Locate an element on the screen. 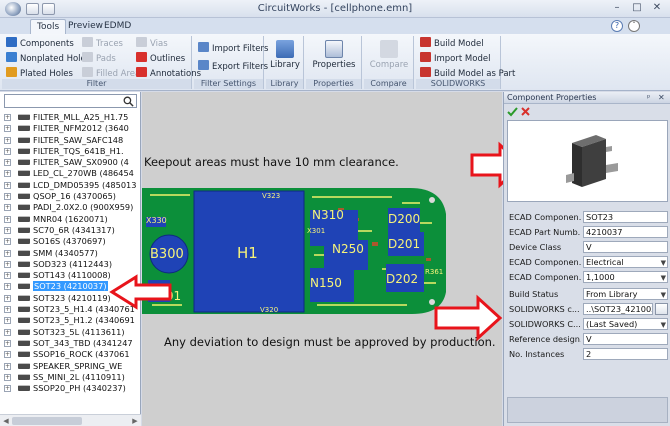 The width and height of the screenshot is (670, 426). browse-folder-icon is located at coordinates (661, 309).